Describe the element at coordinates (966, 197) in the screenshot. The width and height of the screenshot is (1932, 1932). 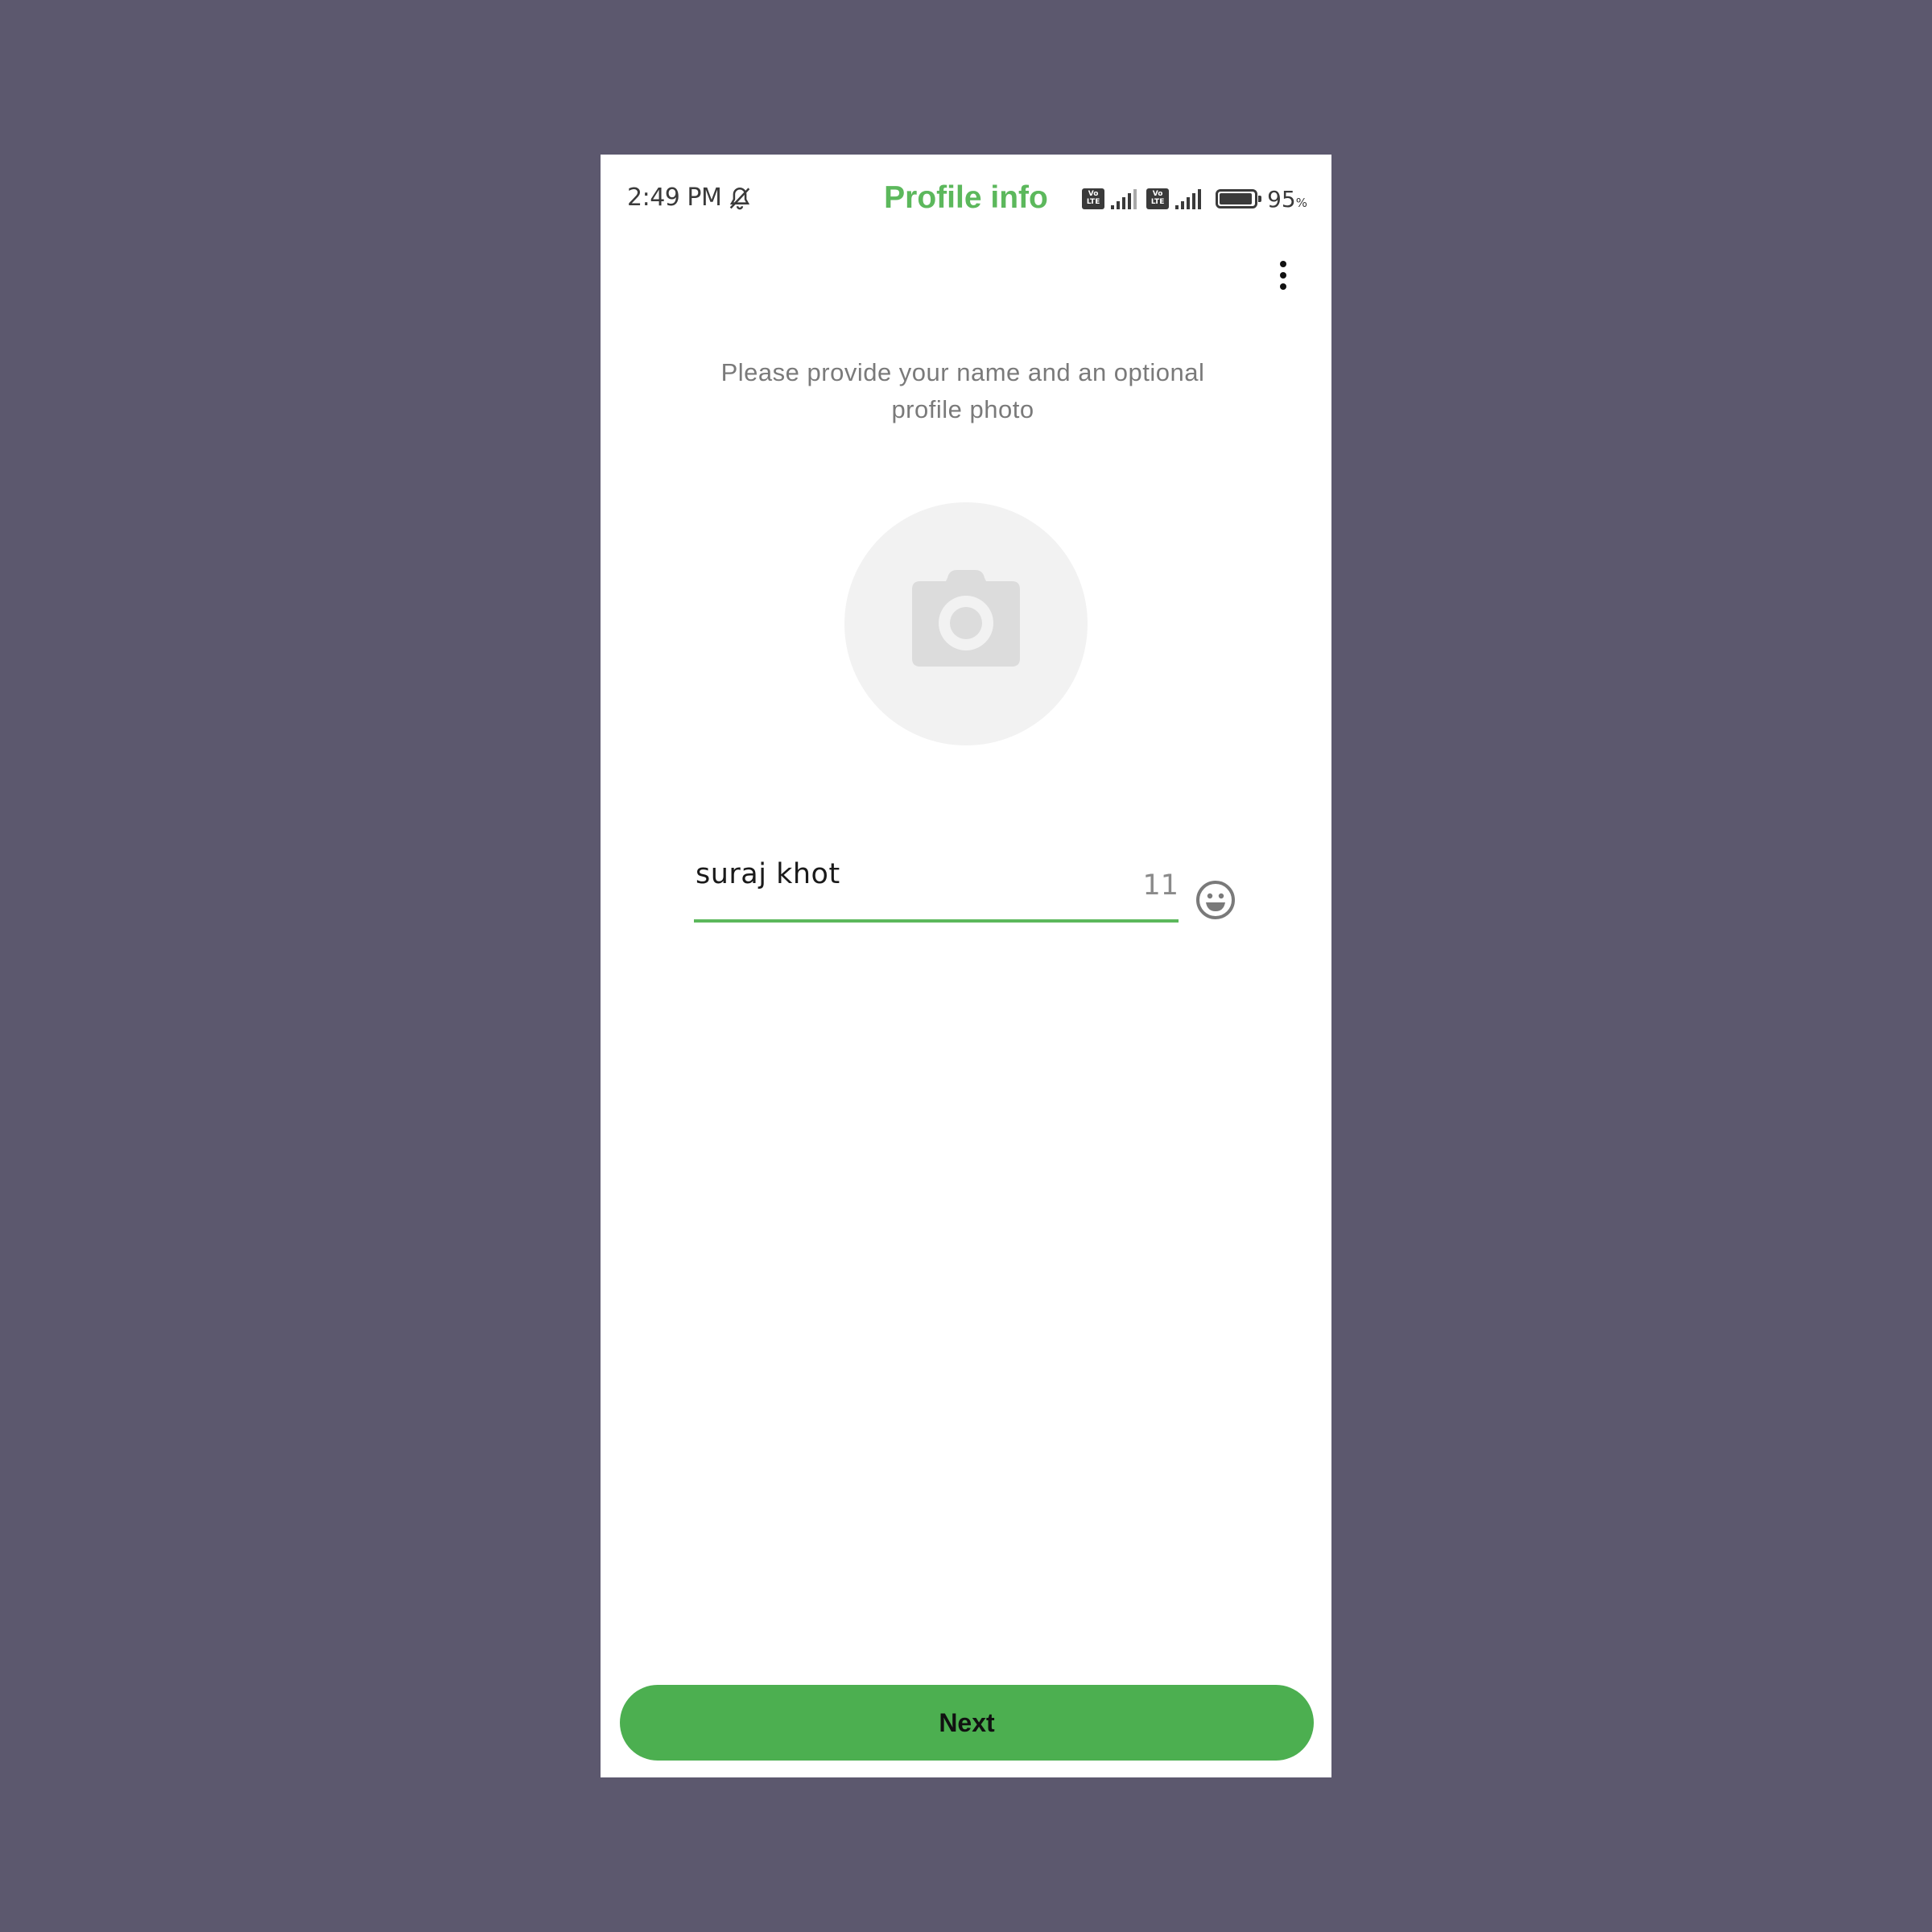
I see `page-title: Profile info` at that location.